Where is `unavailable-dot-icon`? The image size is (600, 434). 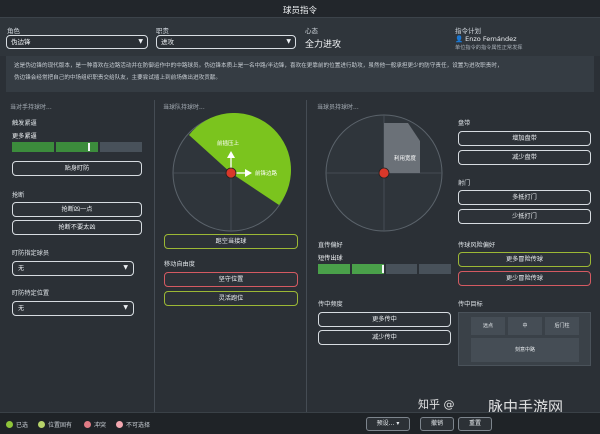 unavailable-dot-icon is located at coordinates (119, 424).